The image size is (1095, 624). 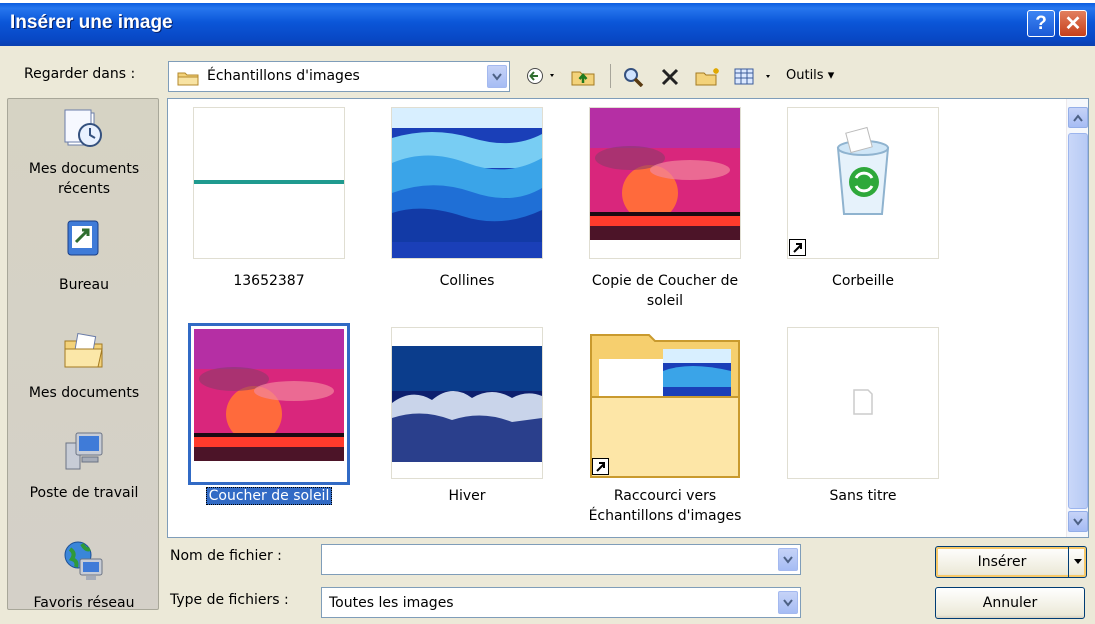 I want to click on scroll-down-button, so click(x=1078, y=521).